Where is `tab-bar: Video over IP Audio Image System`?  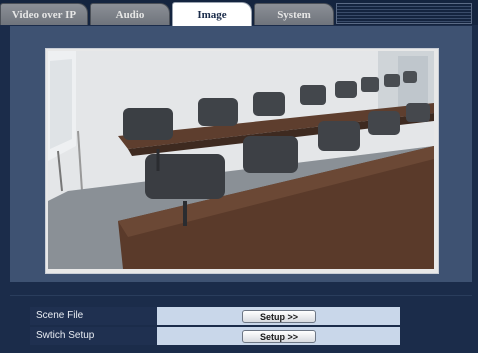
tab-bar: Video over IP Audio Image System is located at coordinates (239, 13).